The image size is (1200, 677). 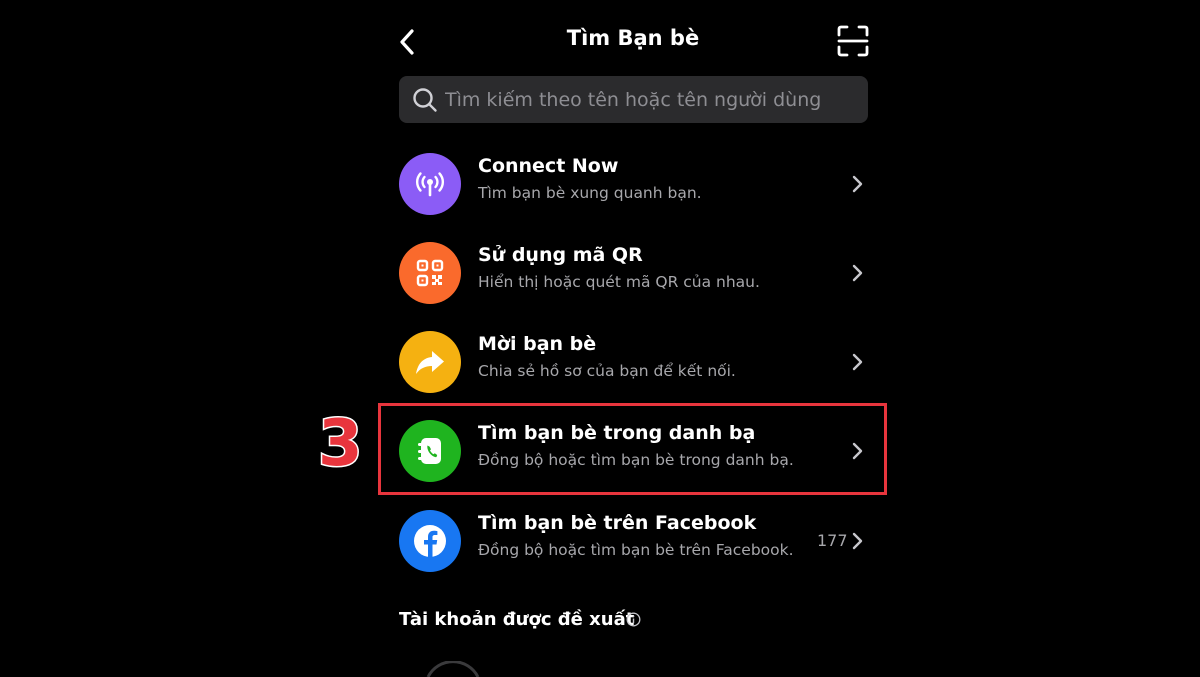 What do you see at coordinates (590, 193) in the screenshot?
I see `row-subtitle: Tìm bạn bè xung quanh bạn.` at bounding box center [590, 193].